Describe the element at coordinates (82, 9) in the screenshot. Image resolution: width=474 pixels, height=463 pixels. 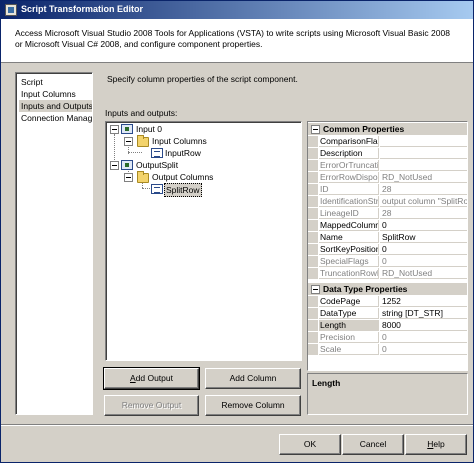
I see `window-title: Script Transformation Editor` at that location.